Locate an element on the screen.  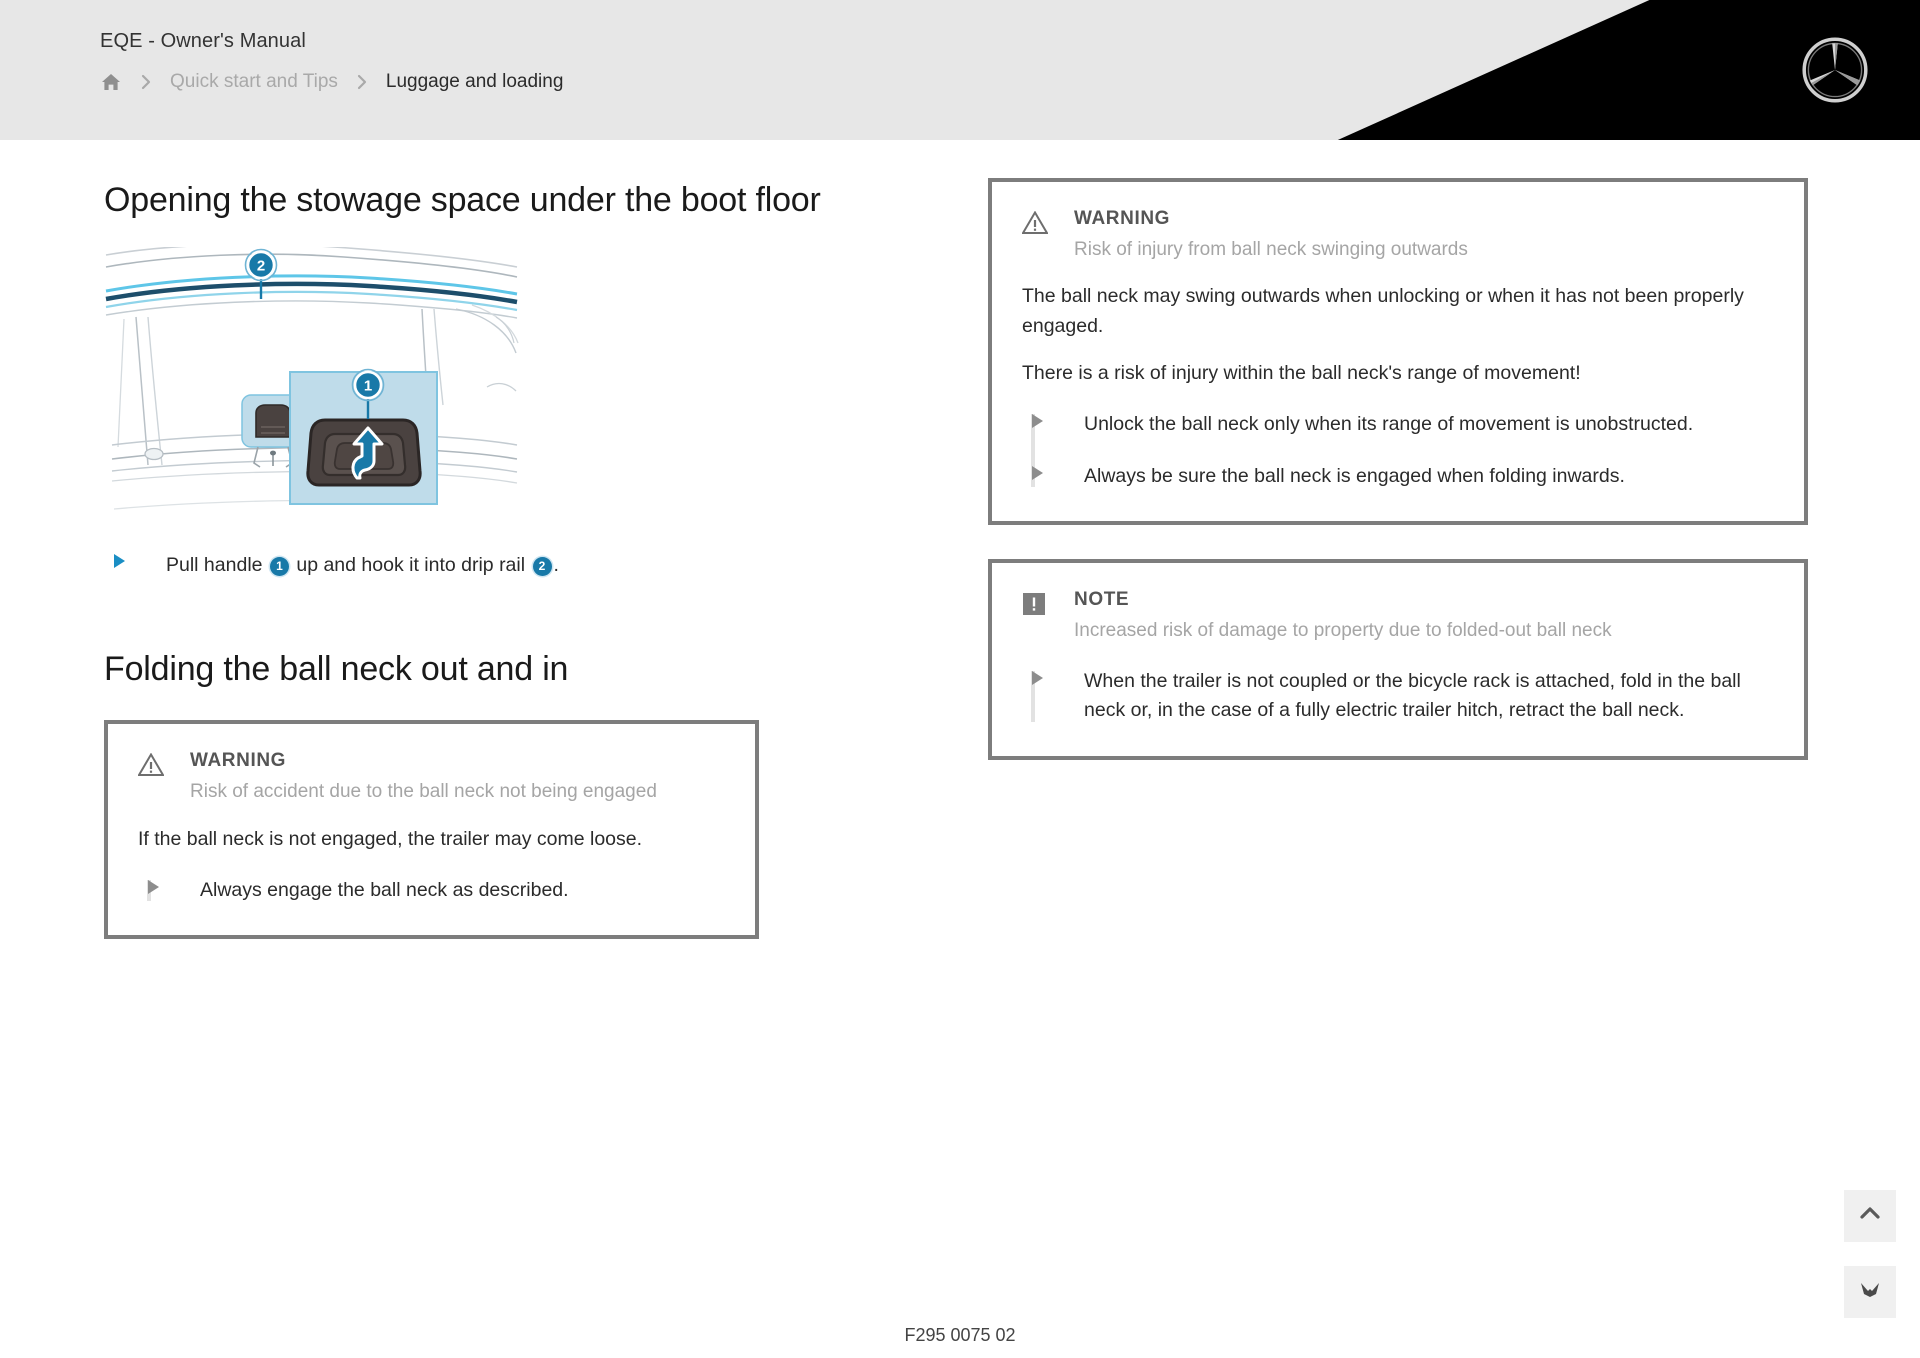
boot-floor-stowage-illustration: 1 2 is located at coordinates (311, 387).